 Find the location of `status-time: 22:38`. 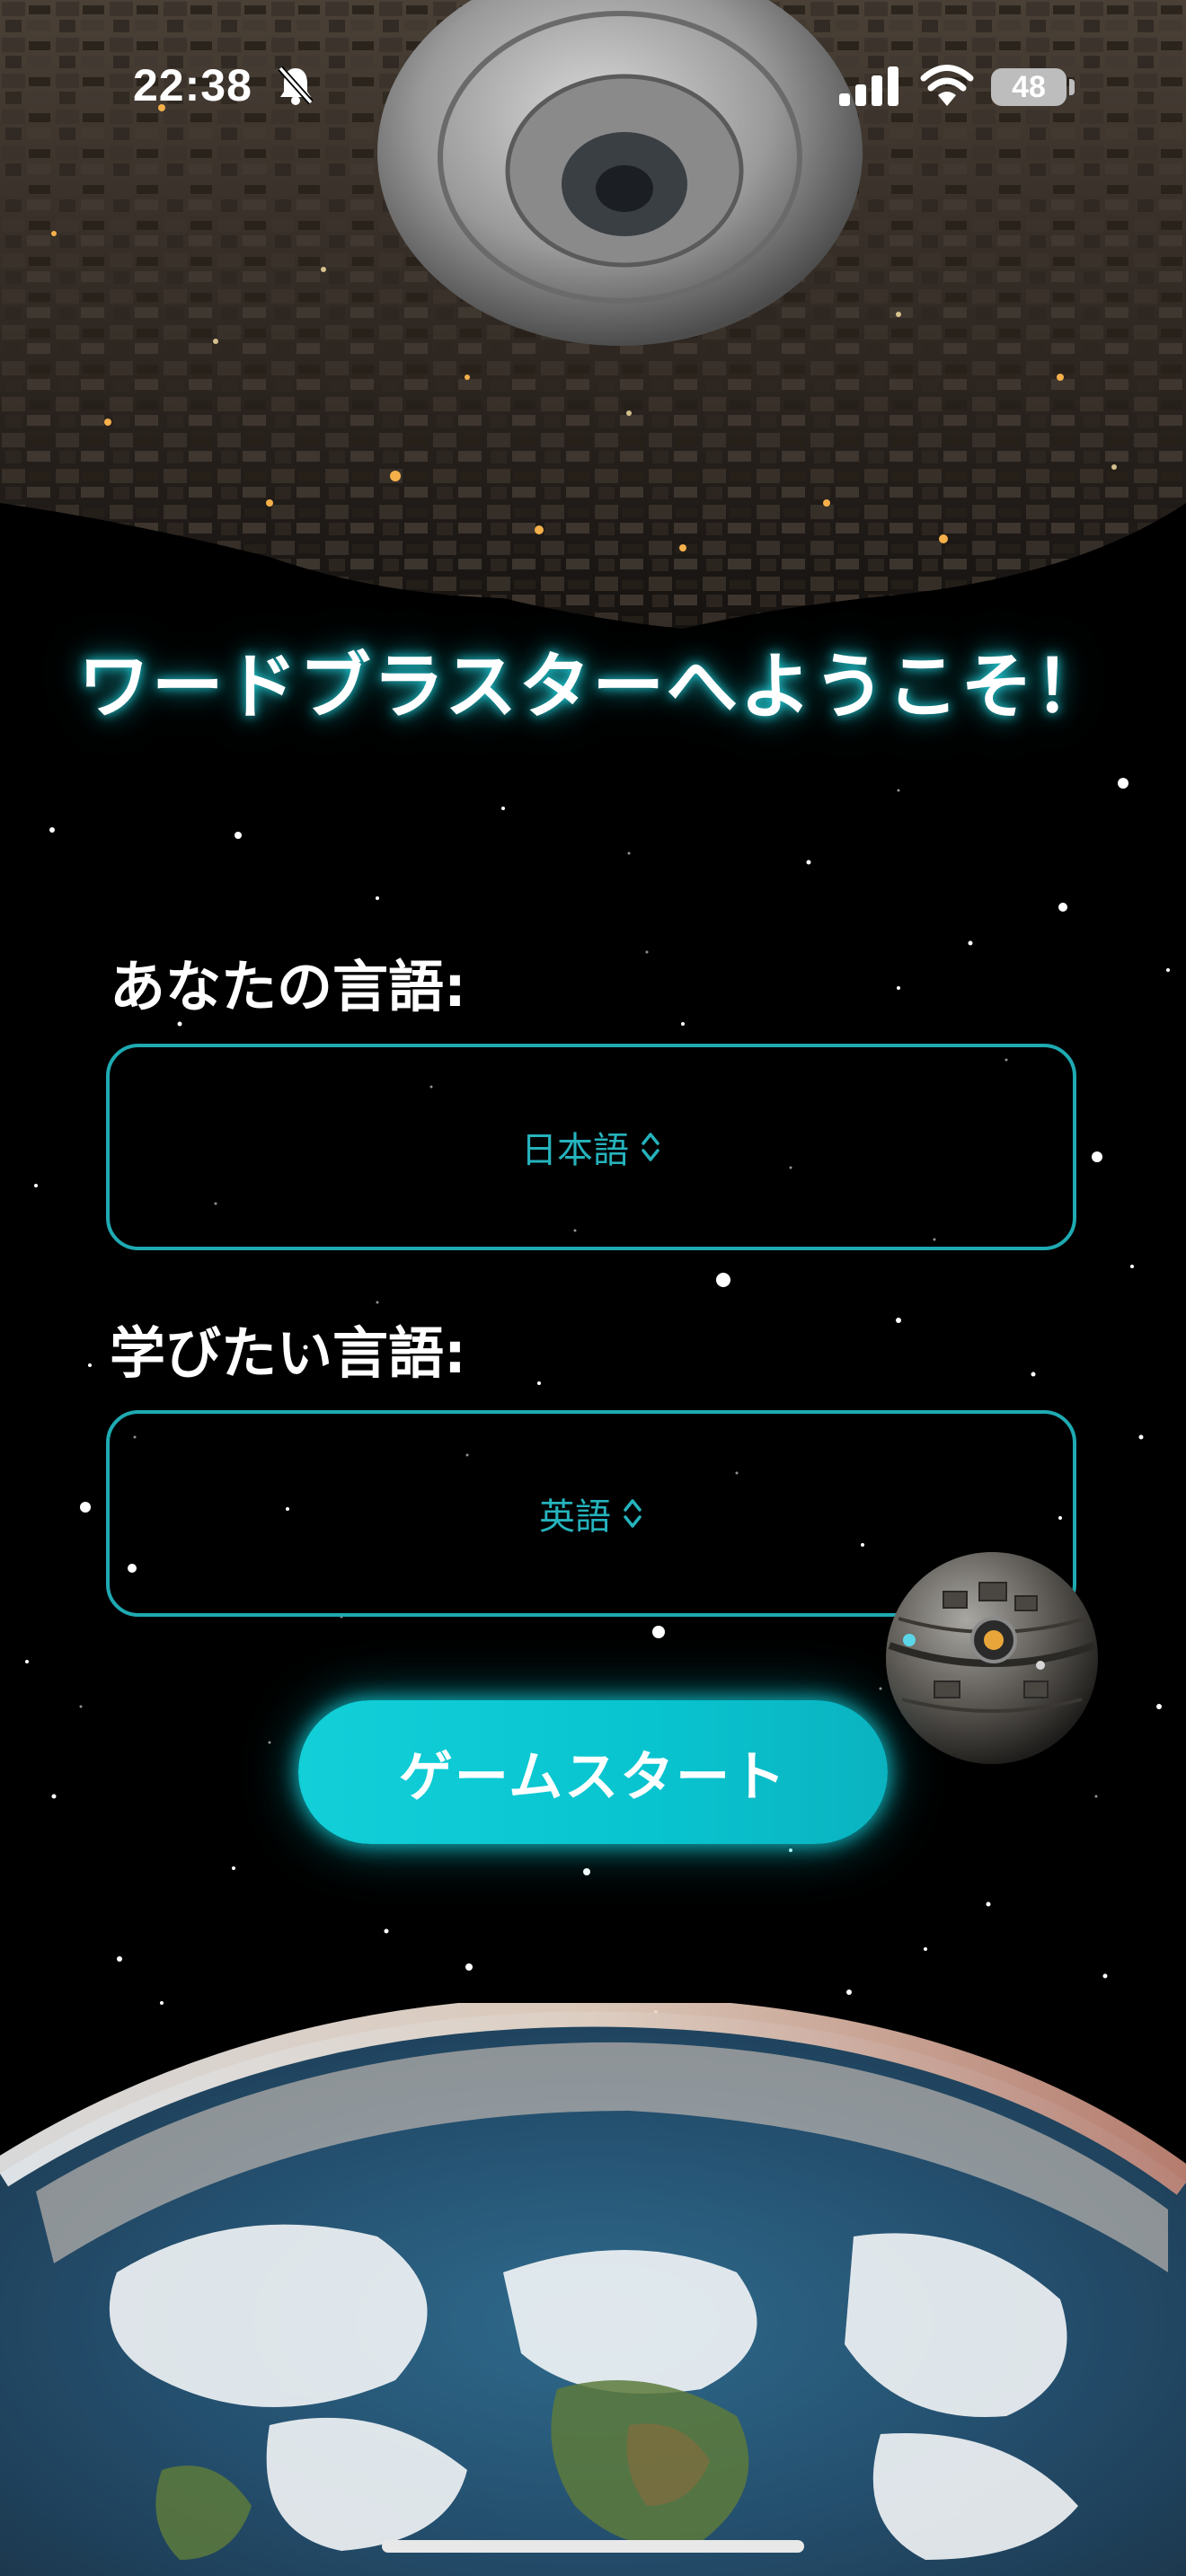

status-time: 22:38 is located at coordinates (192, 85).